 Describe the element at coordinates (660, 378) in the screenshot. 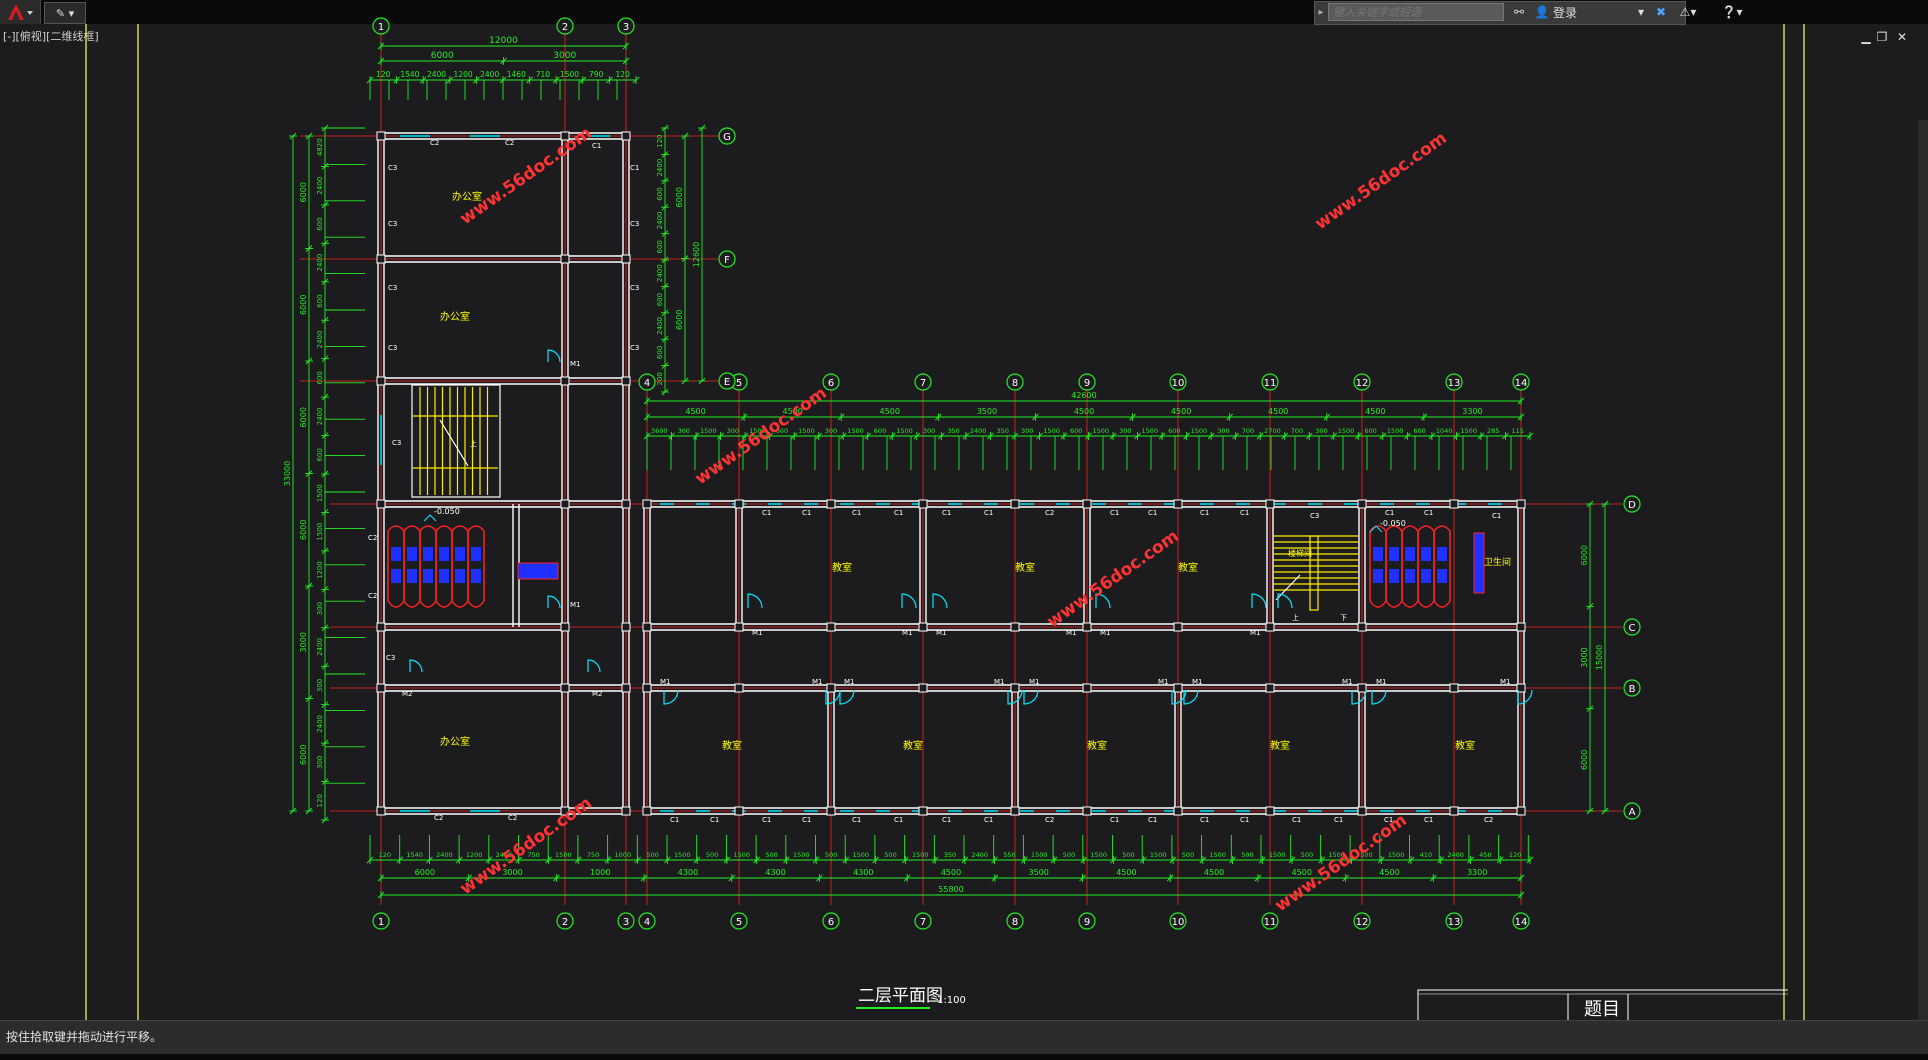

I see `dim-rightwing-detail-label-9: 200` at that location.